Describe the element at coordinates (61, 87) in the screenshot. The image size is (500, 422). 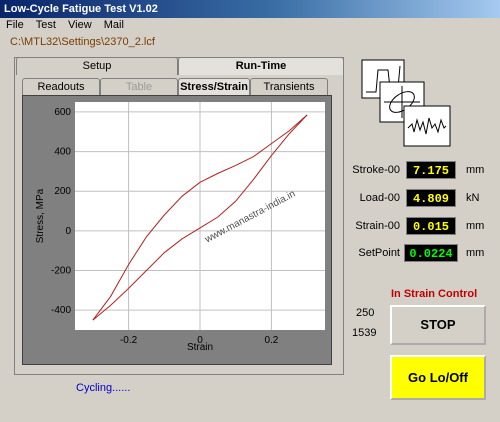
I see `tab-readouts: Readouts` at that location.